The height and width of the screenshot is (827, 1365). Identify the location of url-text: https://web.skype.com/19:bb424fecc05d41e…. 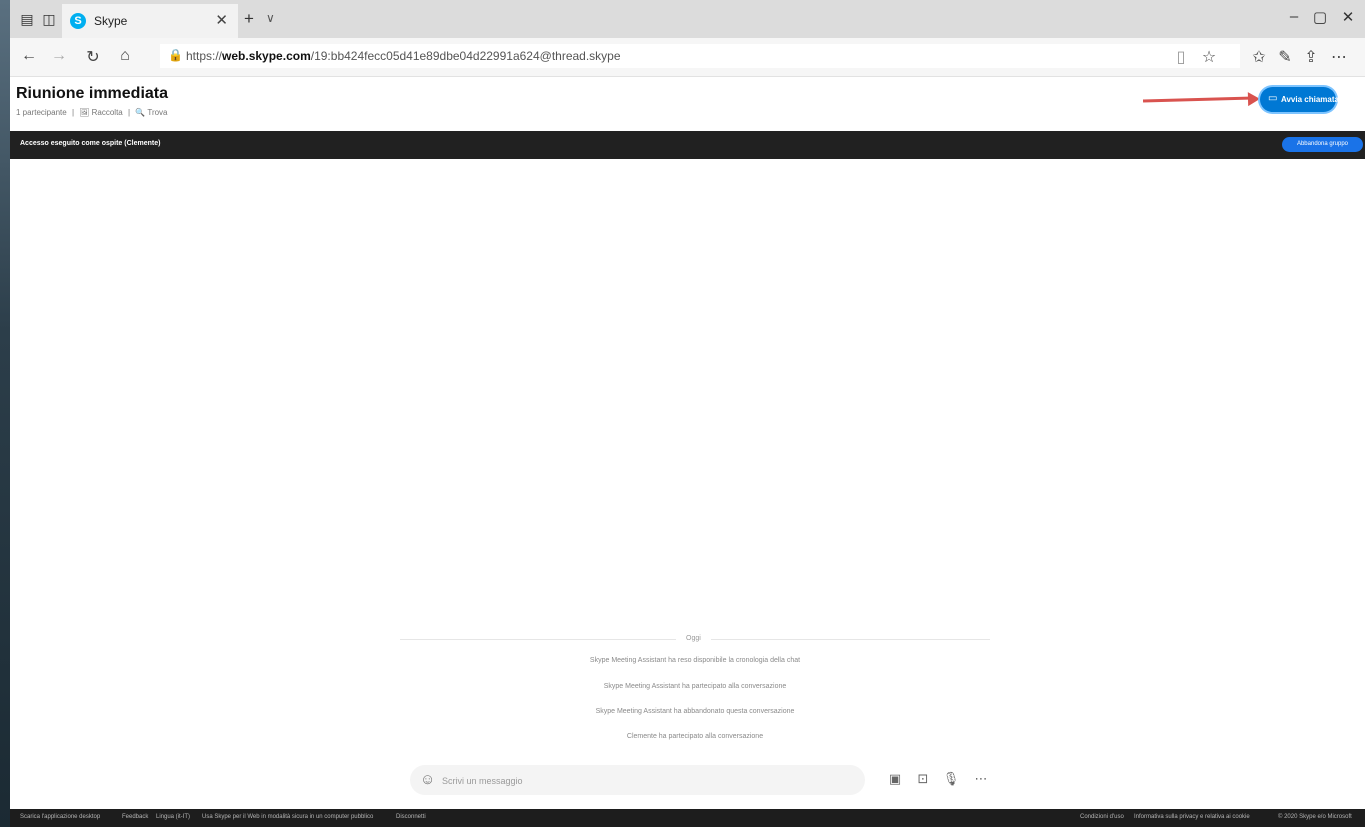
(403, 56).